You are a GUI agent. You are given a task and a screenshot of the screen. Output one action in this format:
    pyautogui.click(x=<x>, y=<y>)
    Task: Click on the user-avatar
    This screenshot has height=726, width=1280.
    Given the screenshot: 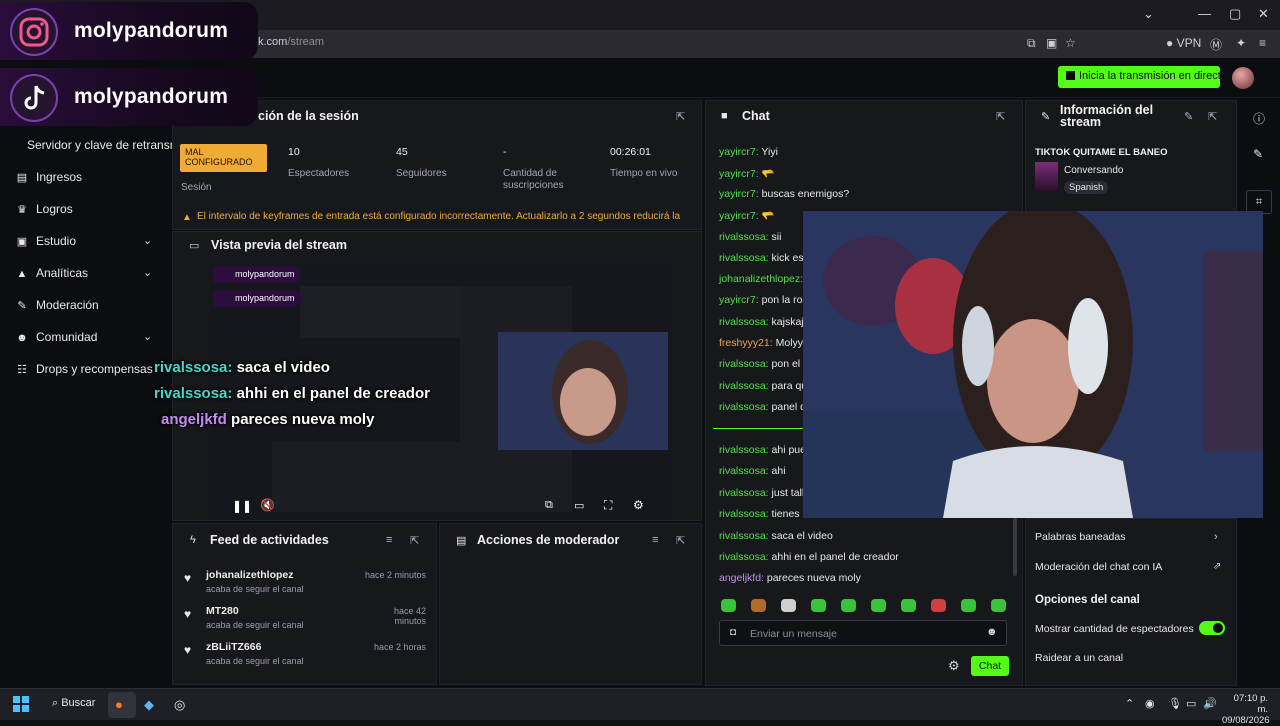 What is the action you would take?
    pyautogui.click(x=1243, y=78)
    